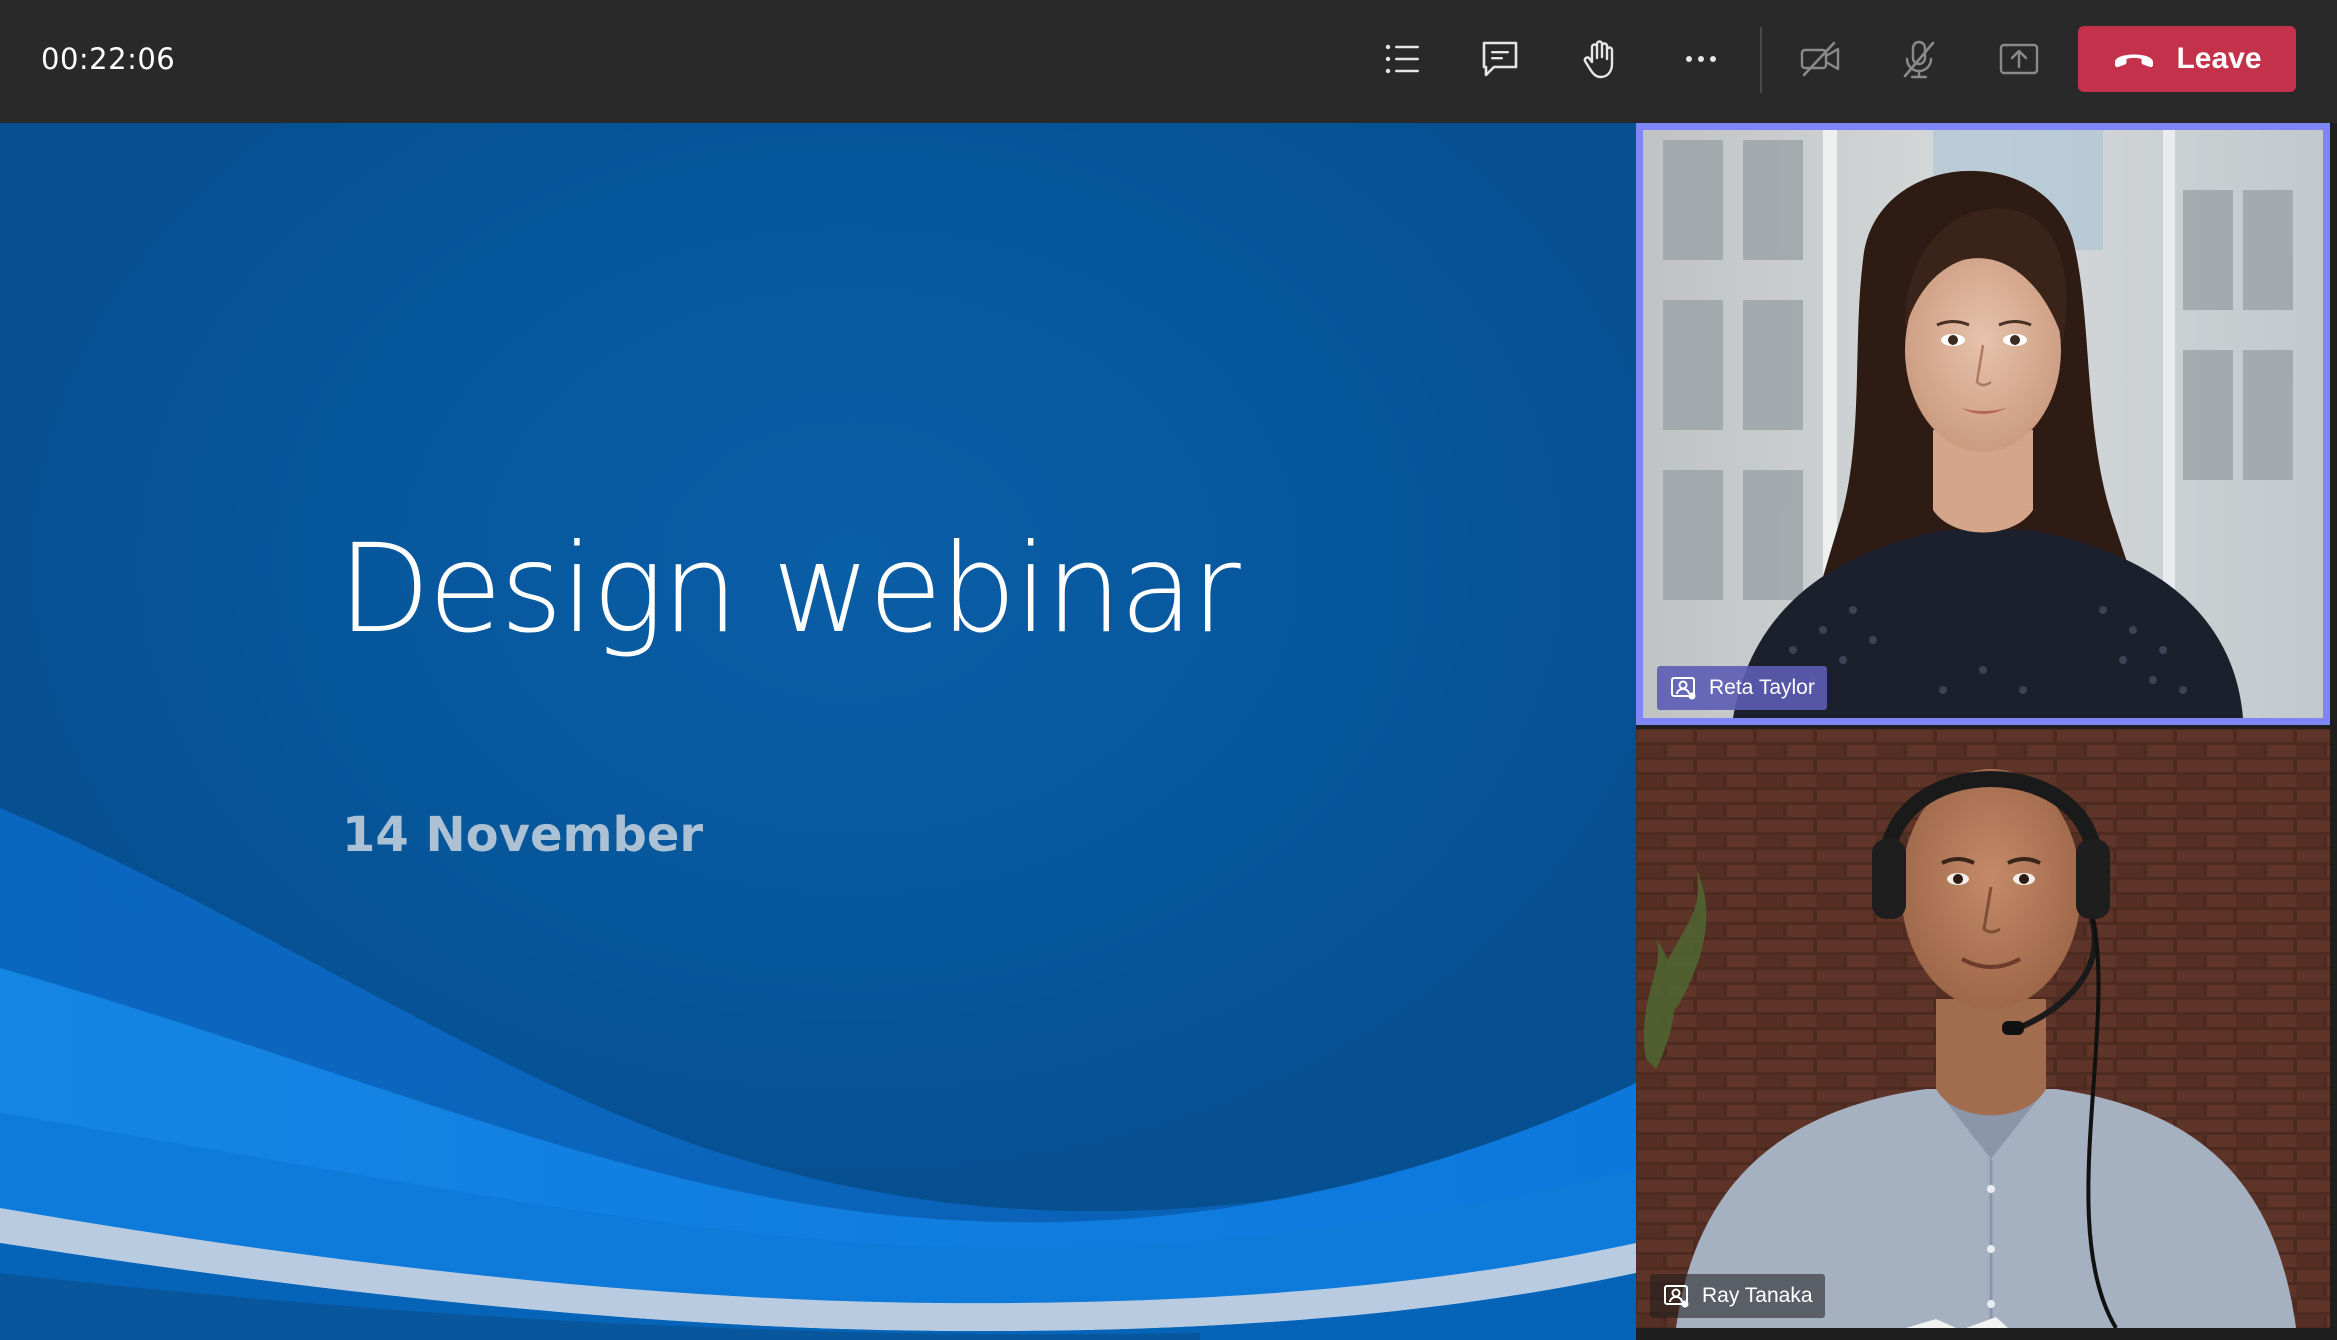 Image resolution: width=2337 pixels, height=1340 pixels. I want to click on participant-name: Reta Taylor, so click(1762, 687).